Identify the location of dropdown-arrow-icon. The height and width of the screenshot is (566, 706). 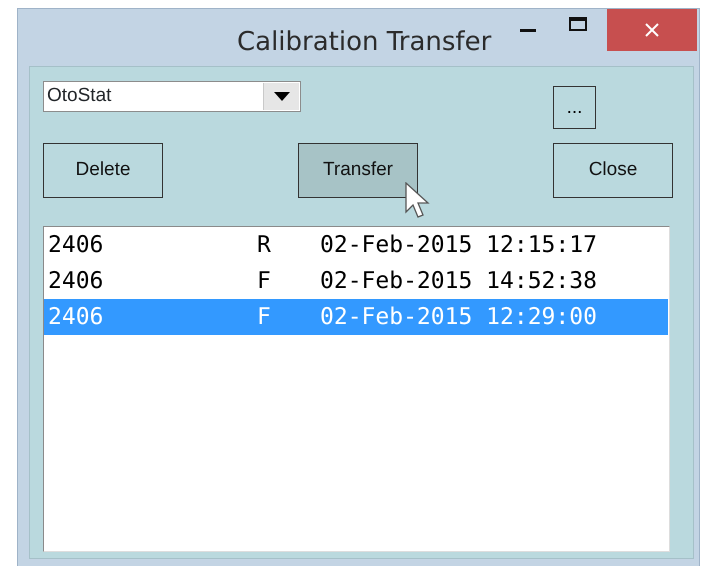
(282, 96).